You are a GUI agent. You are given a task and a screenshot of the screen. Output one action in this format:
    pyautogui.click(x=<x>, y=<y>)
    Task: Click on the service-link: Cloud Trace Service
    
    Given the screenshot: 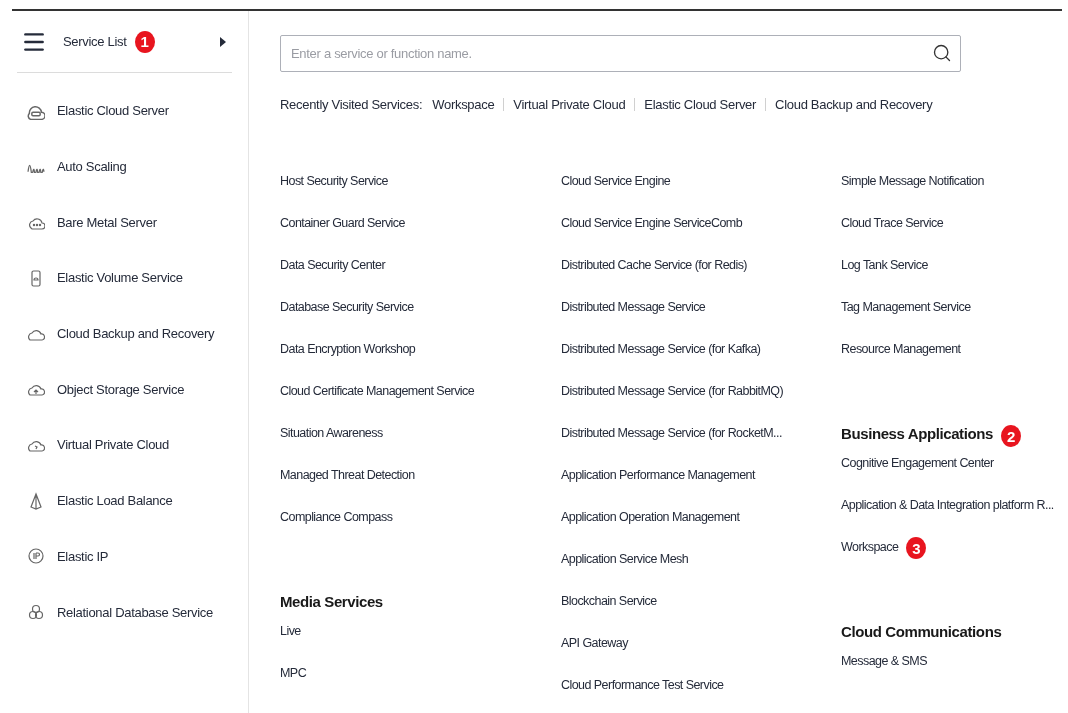 What is the action you would take?
    pyautogui.click(x=892, y=223)
    